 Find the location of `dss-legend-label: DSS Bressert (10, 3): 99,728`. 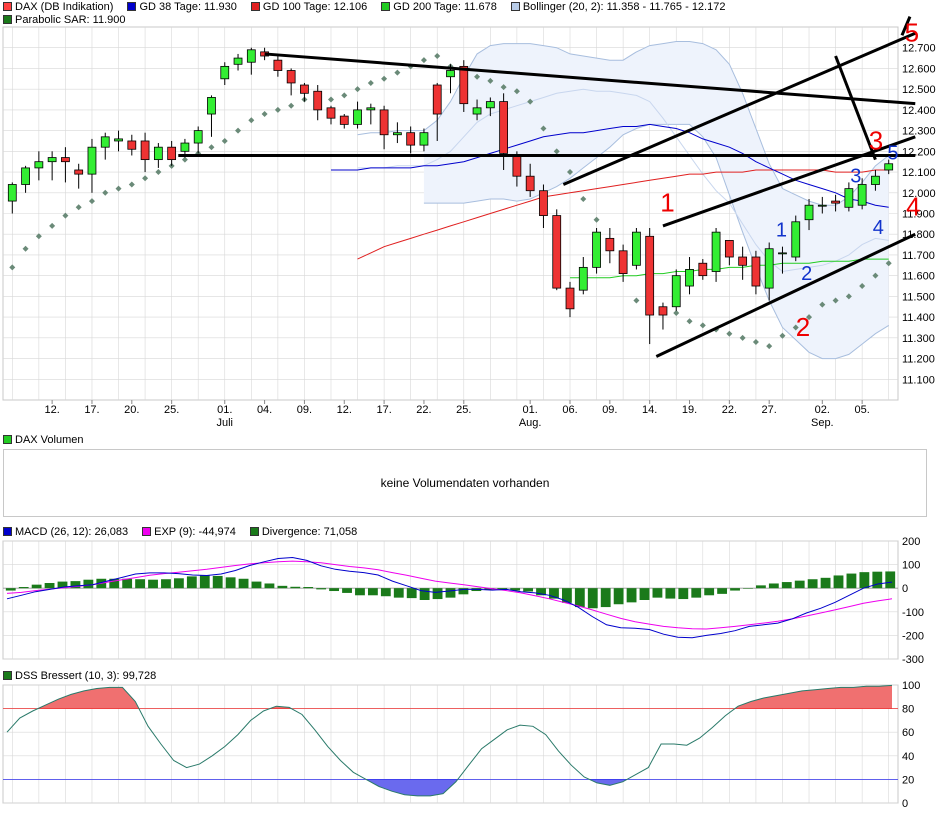

dss-legend-label: DSS Bressert (10, 3): 99,728 is located at coordinates (86, 675).